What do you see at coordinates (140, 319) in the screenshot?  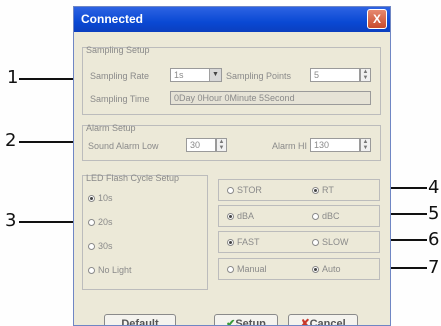 I see `default-button: Default` at bounding box center [140, 319].